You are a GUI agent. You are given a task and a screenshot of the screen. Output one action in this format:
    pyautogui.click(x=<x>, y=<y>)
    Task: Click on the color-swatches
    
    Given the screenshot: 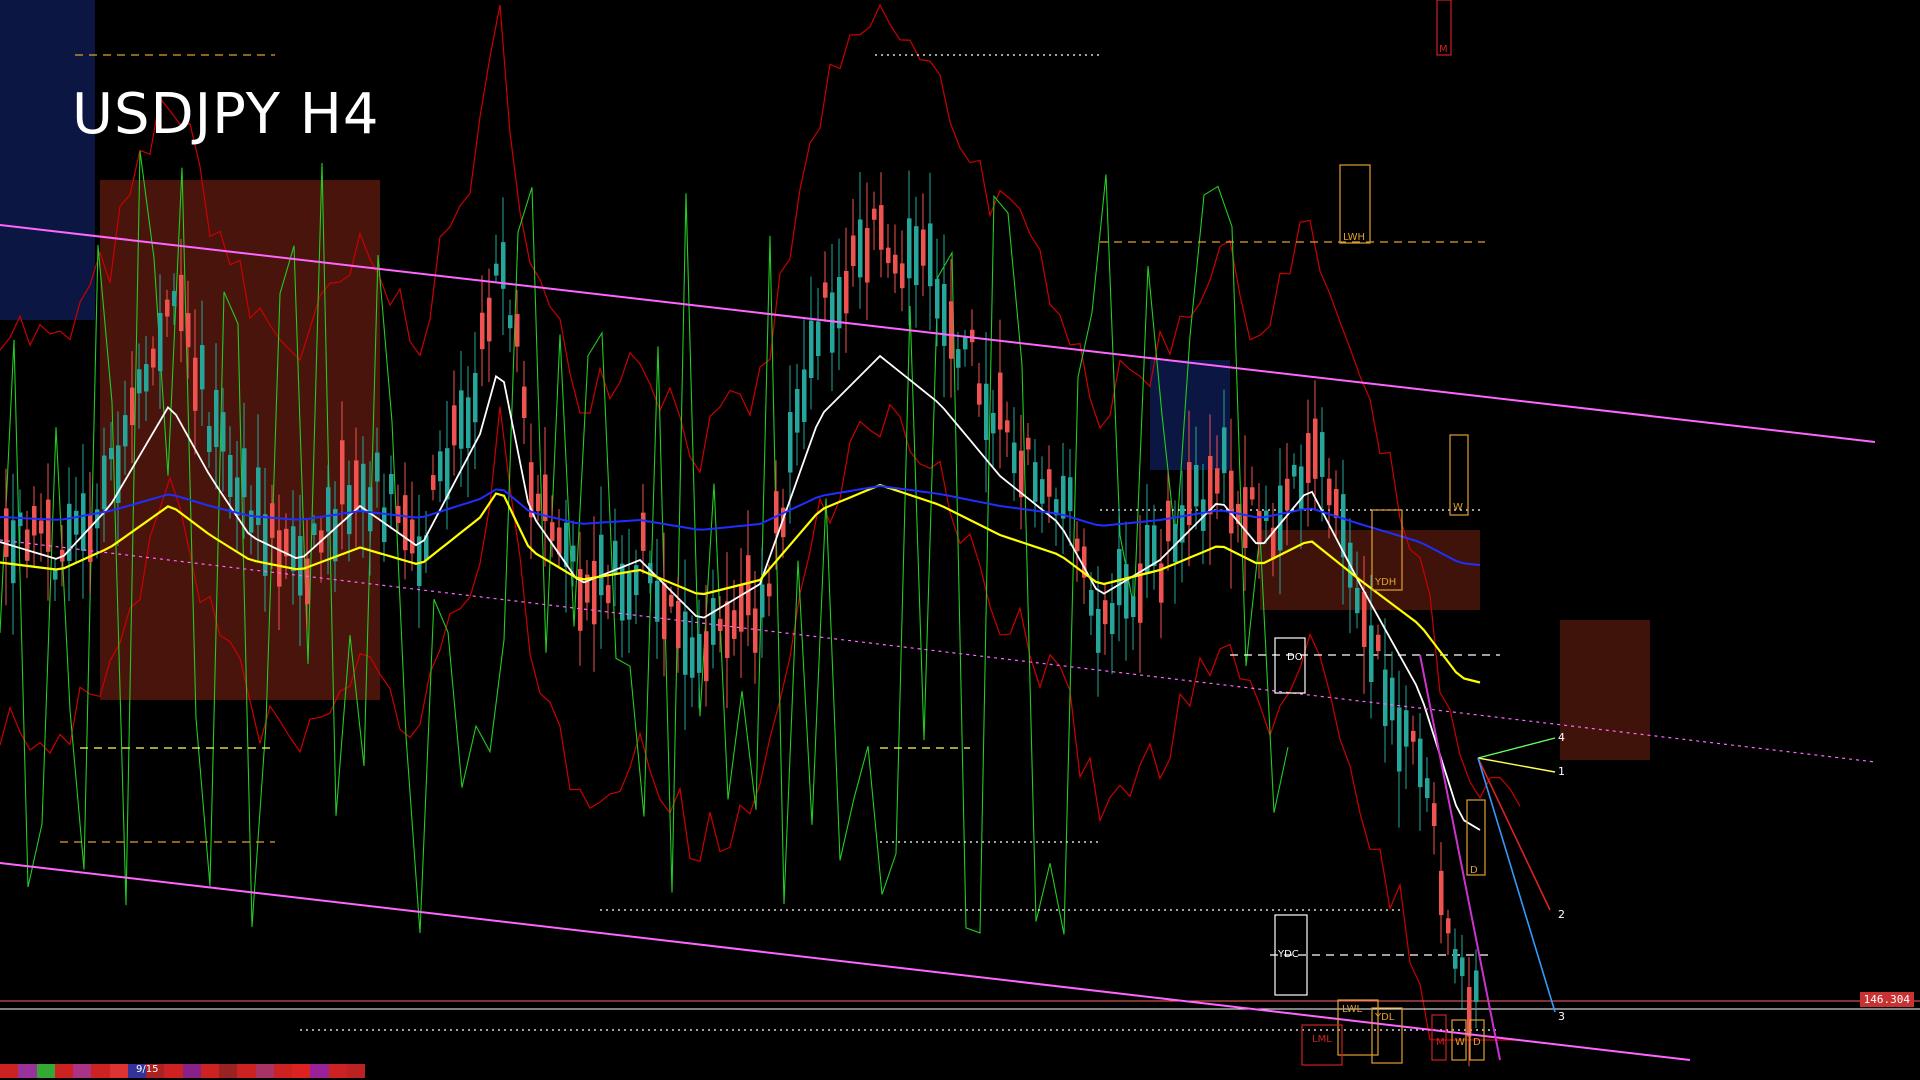 What is the action you would take?
    pyautogui.click(x=182, y=1071)
    